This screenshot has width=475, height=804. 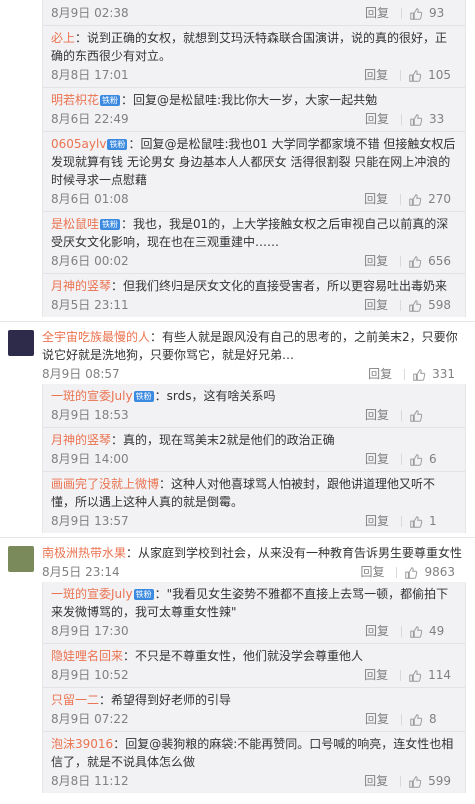 I want to click on reply-text: 希望得到好老师的引导, so click(x=171, y=700).